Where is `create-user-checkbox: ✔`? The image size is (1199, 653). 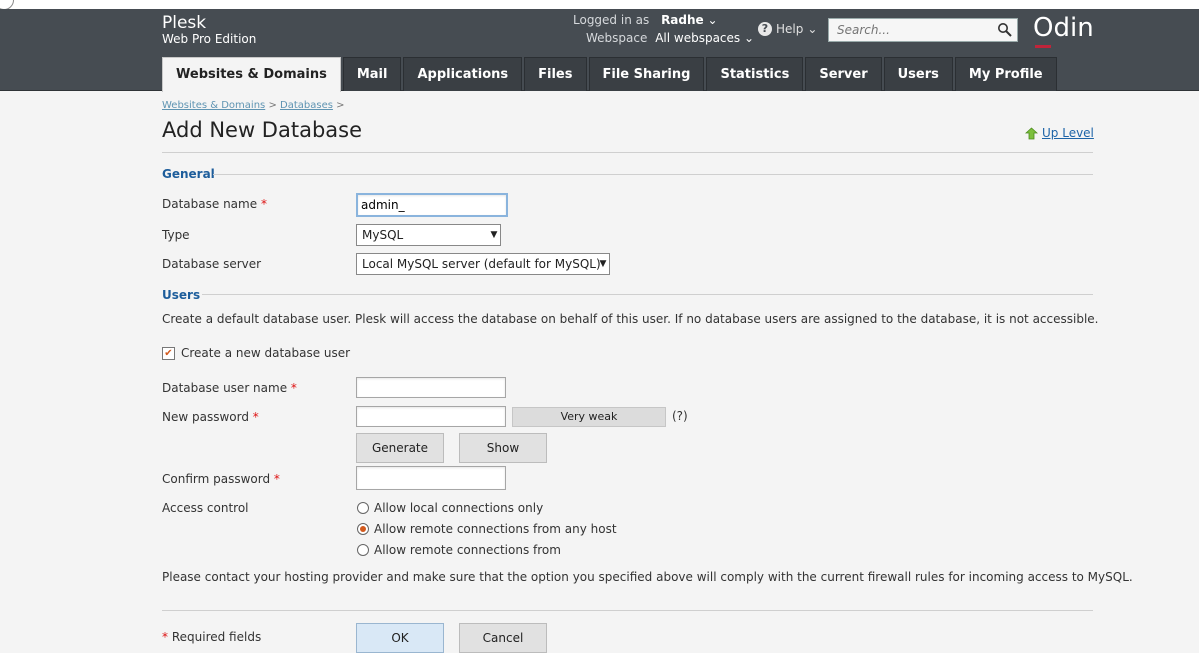
create-user-checkbox: ✔ is located at coordinates (168, 353).